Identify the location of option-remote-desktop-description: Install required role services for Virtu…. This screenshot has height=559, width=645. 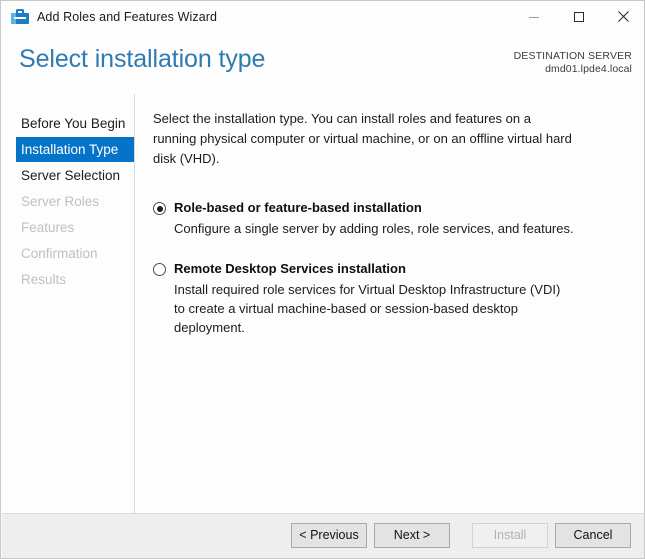
(367, 308).